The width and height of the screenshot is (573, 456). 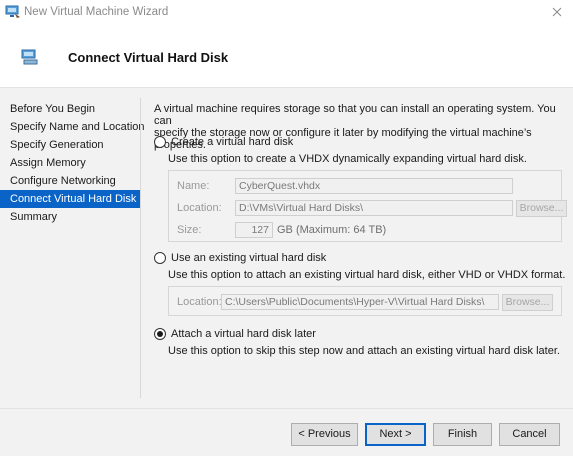 I want to click on existing-vhd-radio, so click(x=160, y=258).